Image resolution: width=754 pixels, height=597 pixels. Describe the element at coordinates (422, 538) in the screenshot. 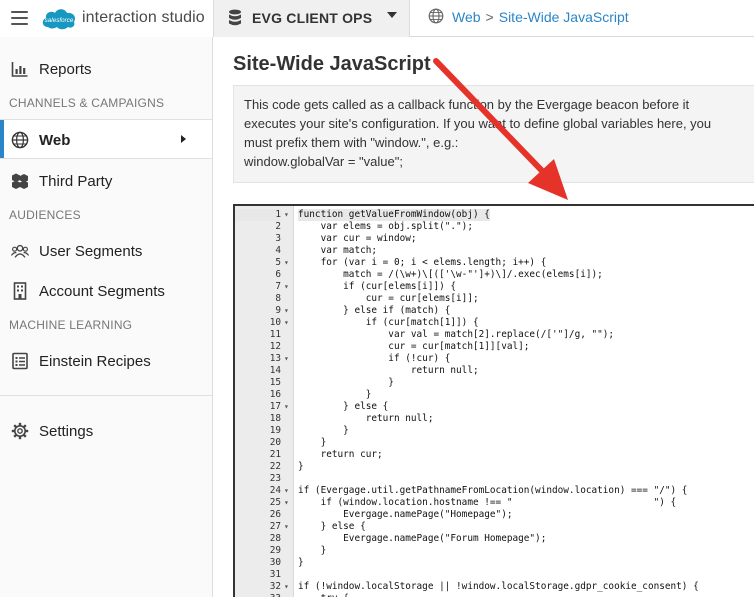

I see `code-text: Evergage.namePage("Forum Homepage");` at that location.